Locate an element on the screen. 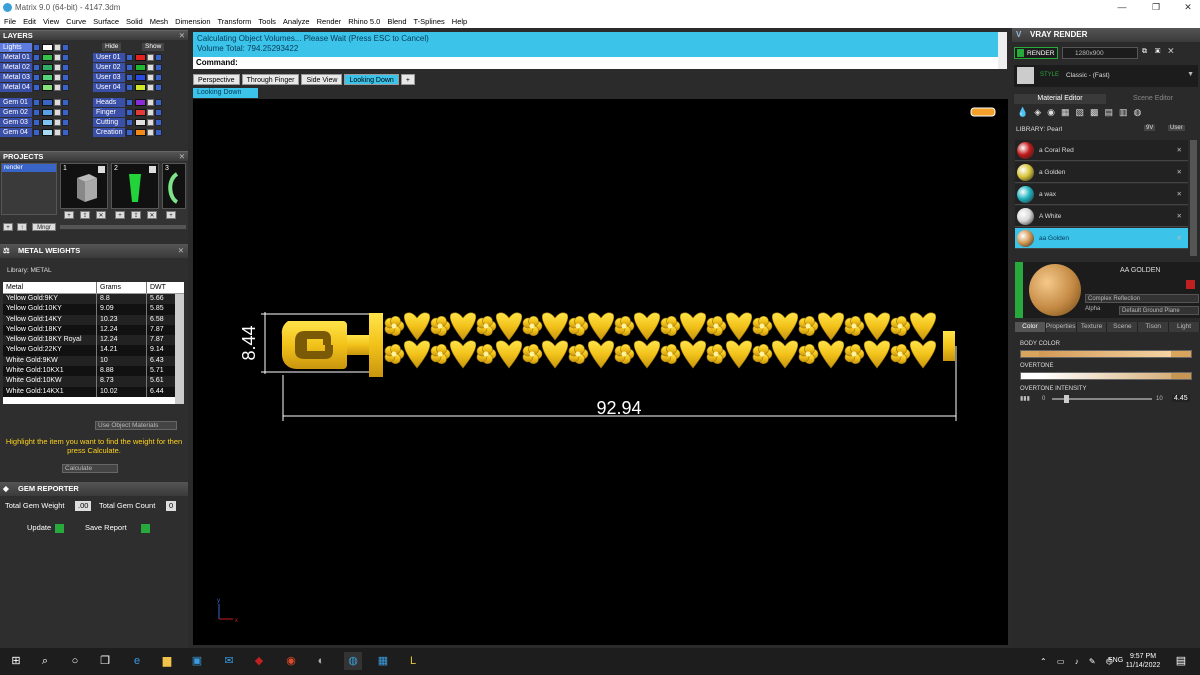  tab-looking-down: Looking Down is located at coordinates (371, 79).